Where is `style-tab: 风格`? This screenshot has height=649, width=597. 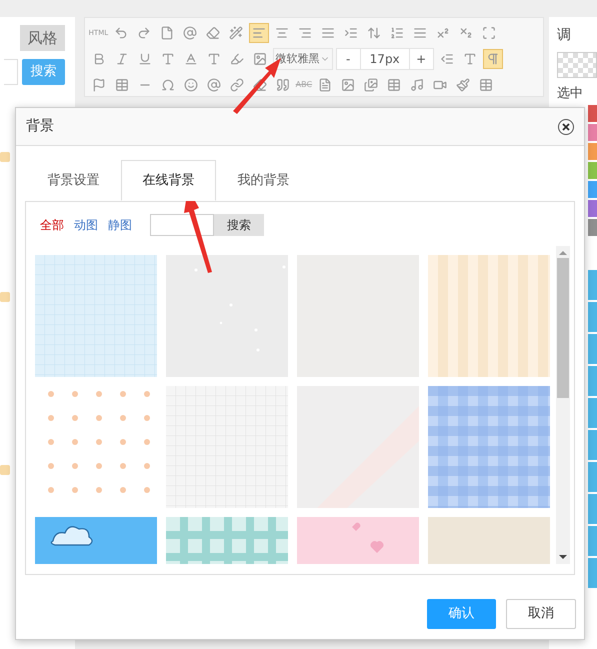
style-tab: 风格 is located at coordinates (42, 38).